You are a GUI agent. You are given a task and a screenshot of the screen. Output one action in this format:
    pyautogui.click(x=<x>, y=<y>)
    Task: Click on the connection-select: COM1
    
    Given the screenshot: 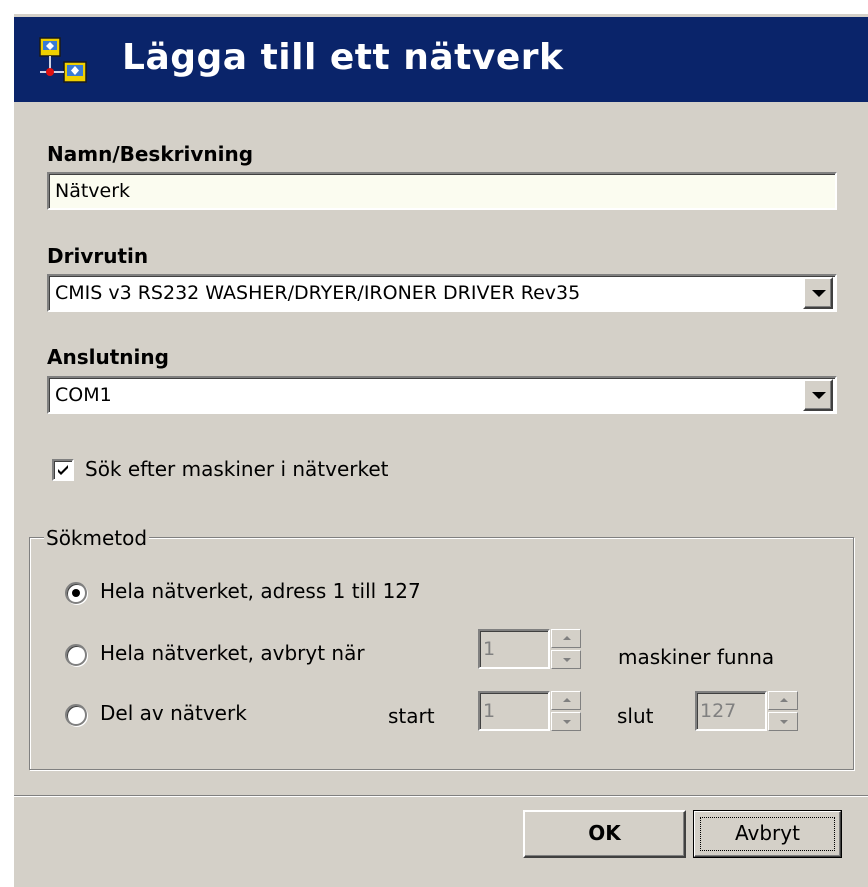 What is the action you would take?
    pyautogui.click(x=442, y=395)
    